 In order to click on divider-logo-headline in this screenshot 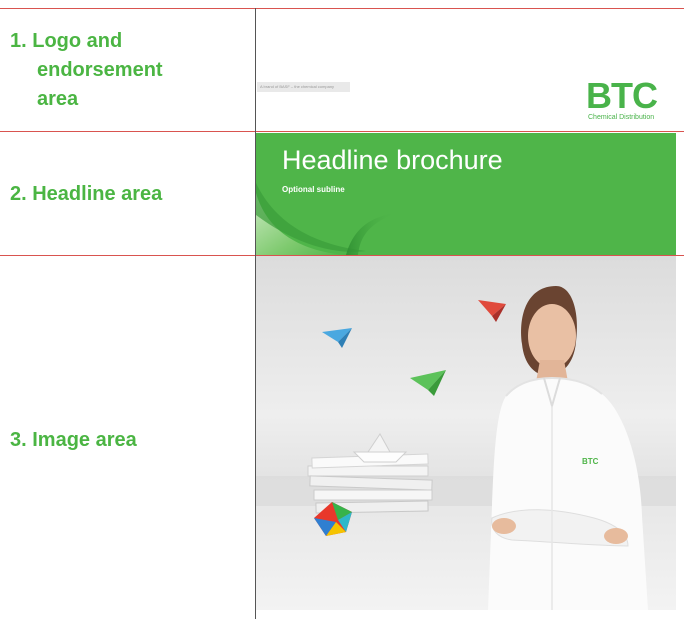, I will do `click(342, 131)`.